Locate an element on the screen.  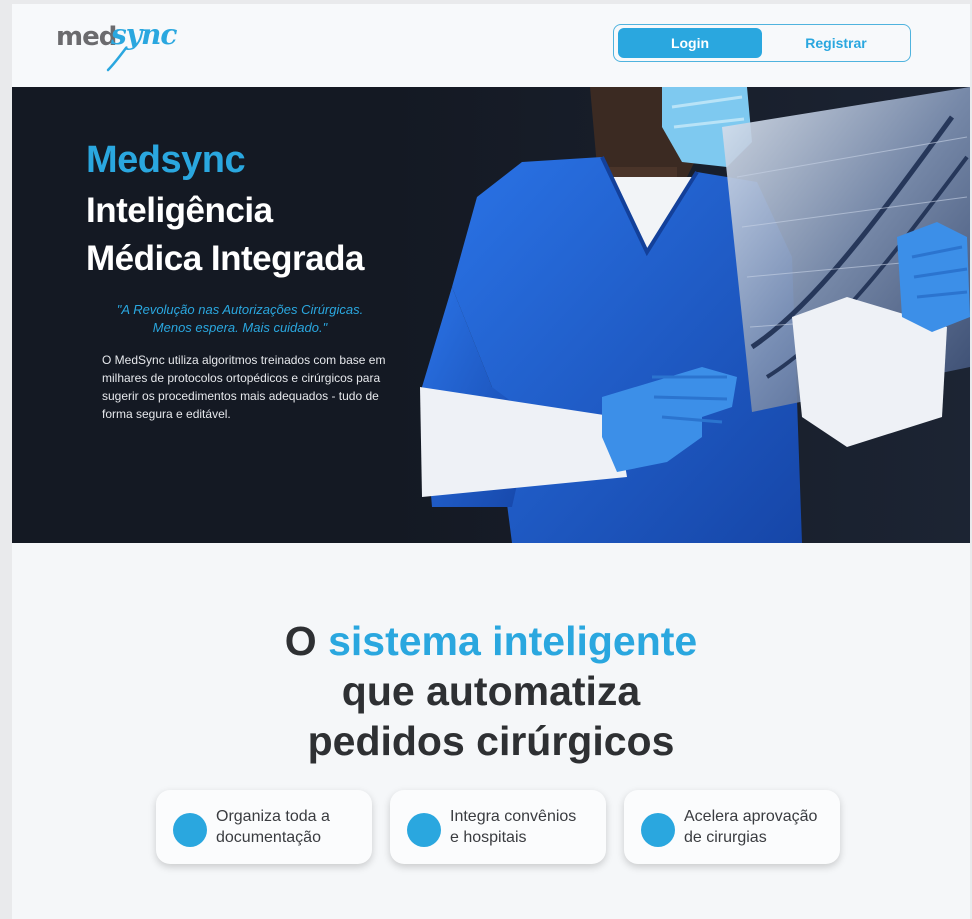
feature-card-documentation: Organiza toda a documentação is located at coordinates (264, 827).